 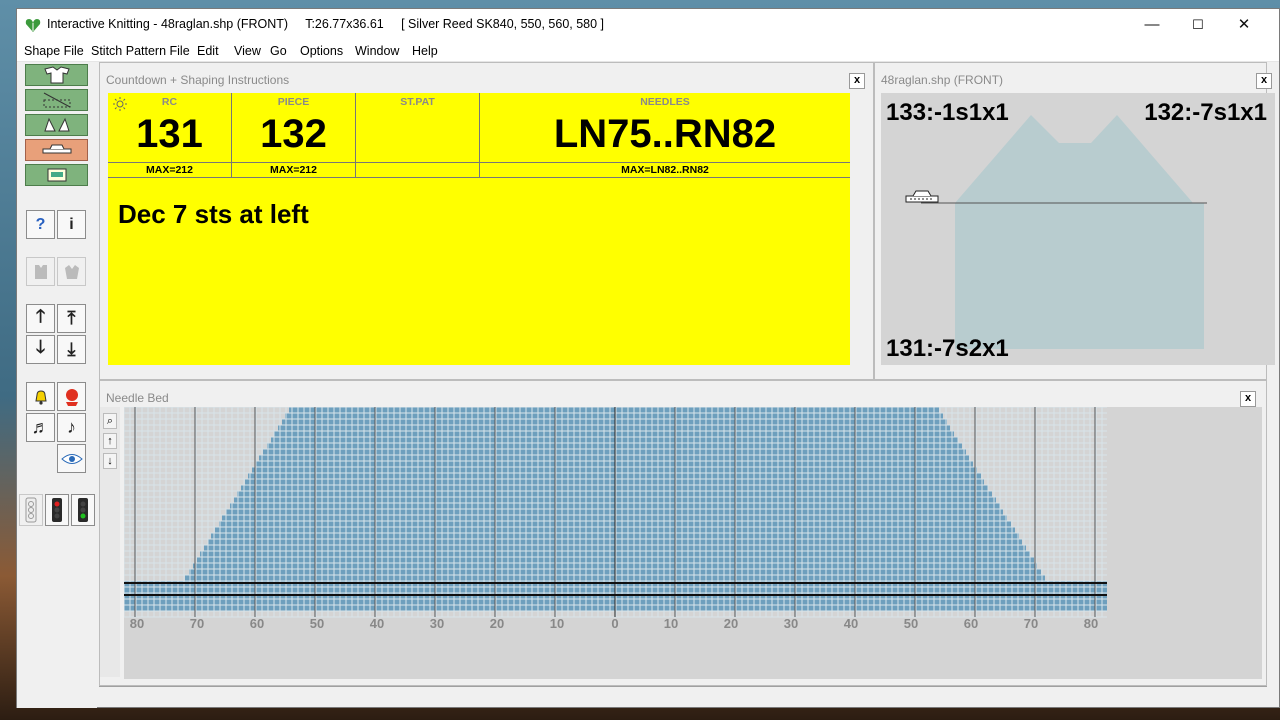 I want to click on row-up-button: 🡑, so click(x=40, y=318).